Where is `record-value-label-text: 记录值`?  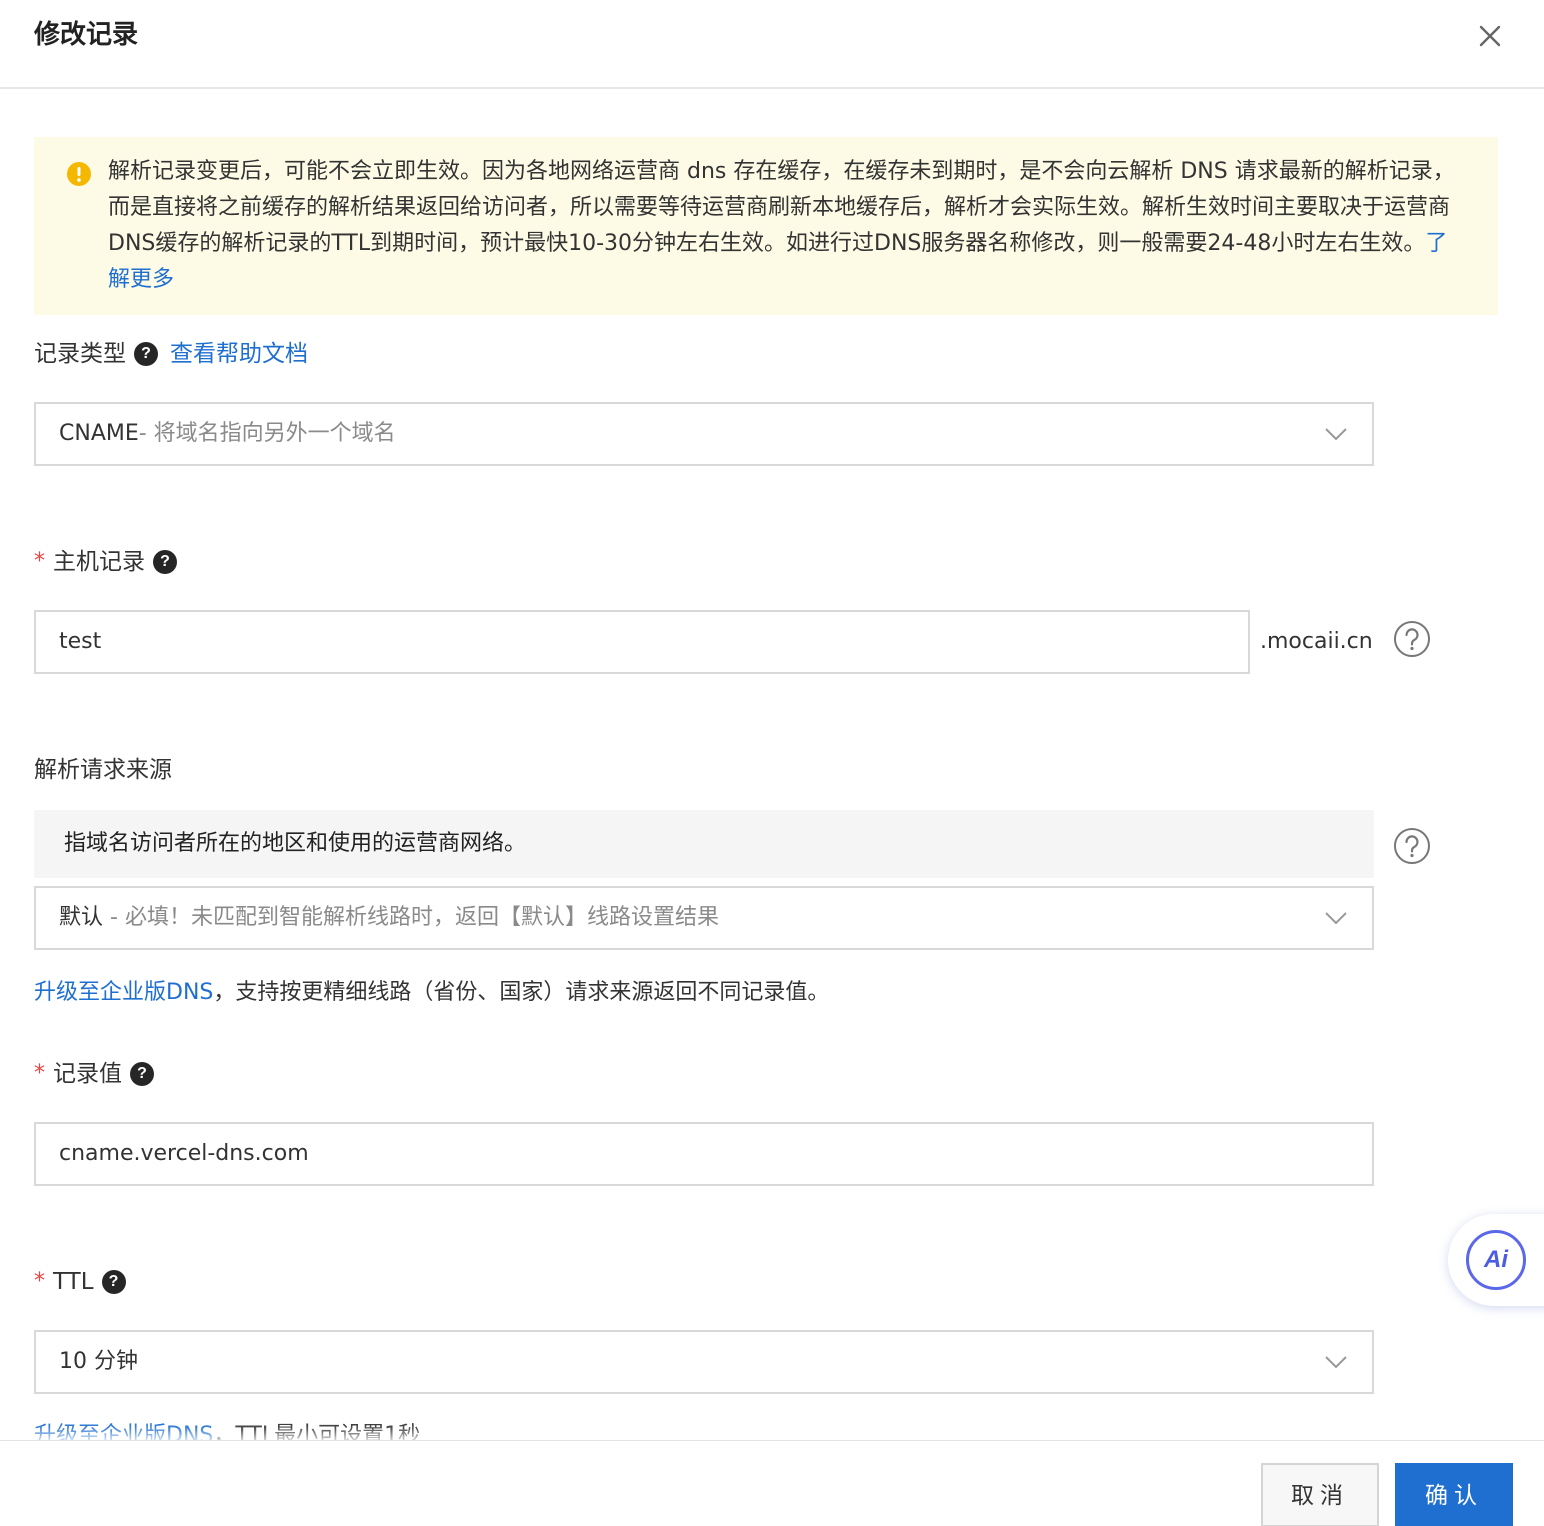
record-value-label-text: 记录值 is located at coordinates (87, 1074).